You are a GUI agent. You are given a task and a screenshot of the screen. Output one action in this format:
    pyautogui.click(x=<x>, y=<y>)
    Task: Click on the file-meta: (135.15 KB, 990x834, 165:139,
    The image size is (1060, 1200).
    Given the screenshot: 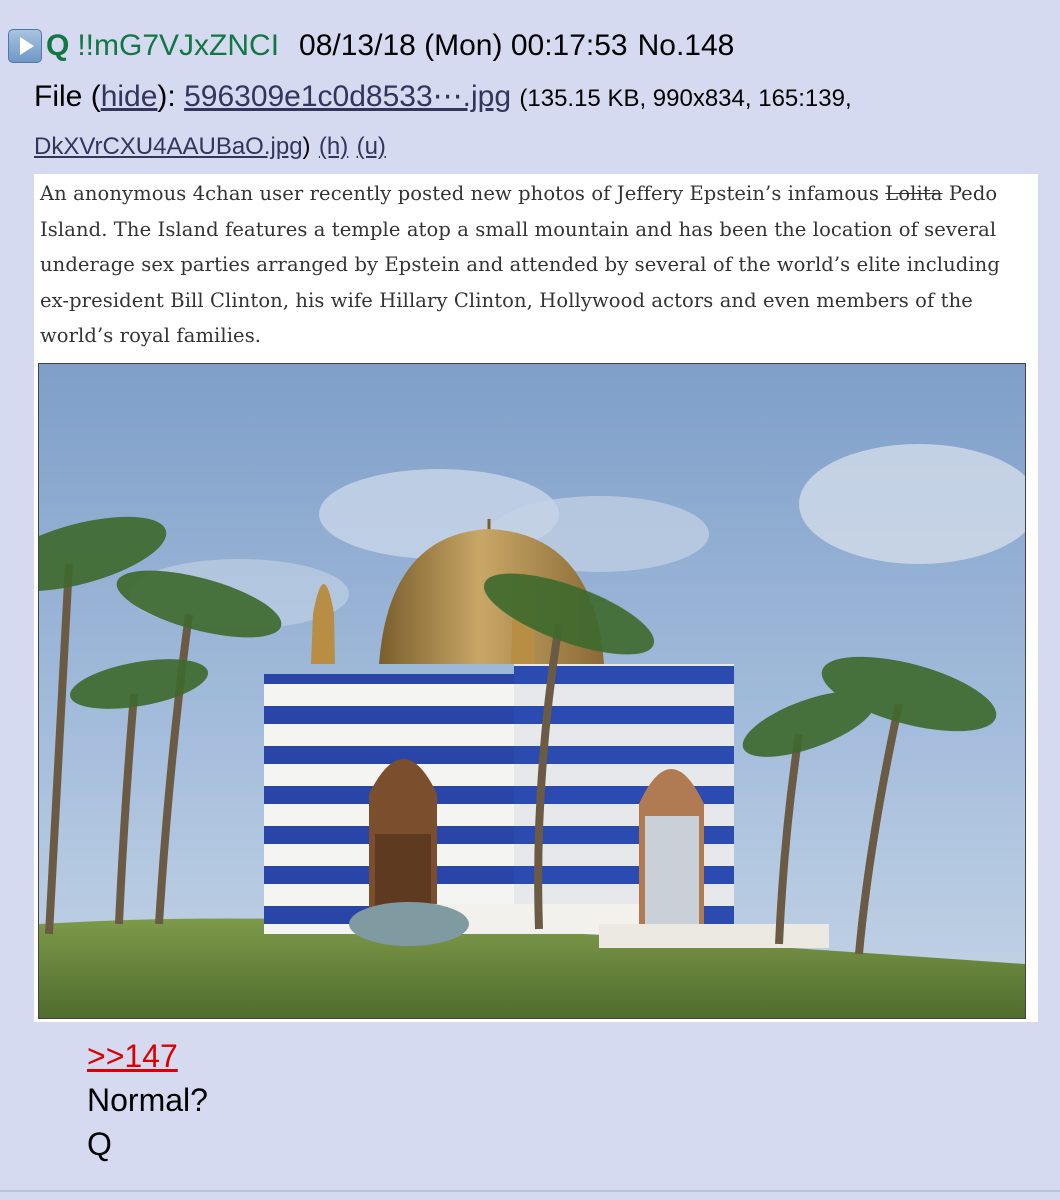 What is the action you would take?
    pyautogui.click(x=685, y=98)
    